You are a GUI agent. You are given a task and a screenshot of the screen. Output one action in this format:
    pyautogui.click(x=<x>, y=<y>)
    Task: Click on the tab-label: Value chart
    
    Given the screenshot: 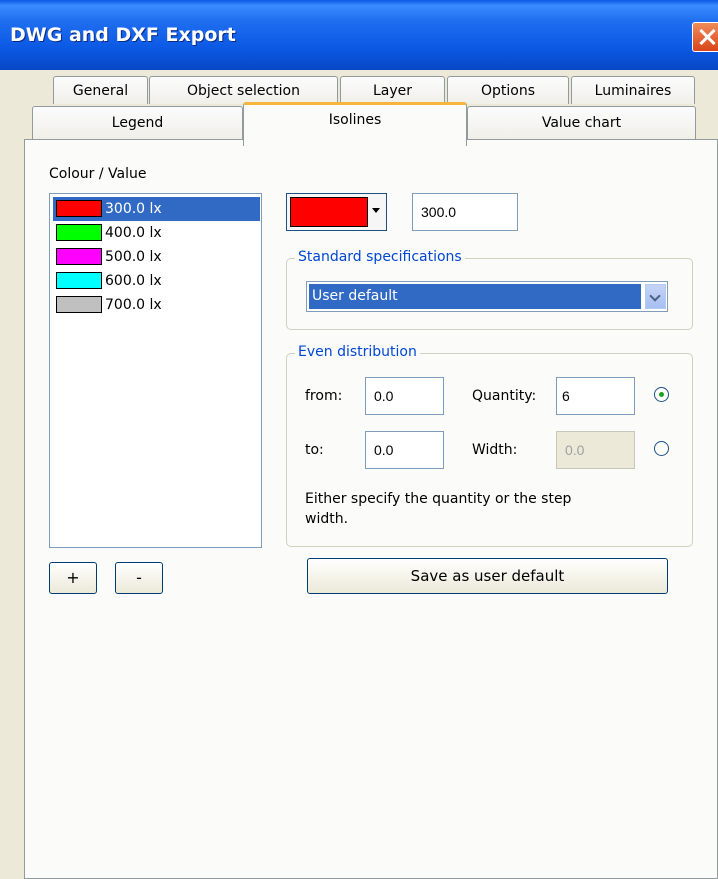 What is the action you would take?
    pyautogui.click(x=581, y=123)
    